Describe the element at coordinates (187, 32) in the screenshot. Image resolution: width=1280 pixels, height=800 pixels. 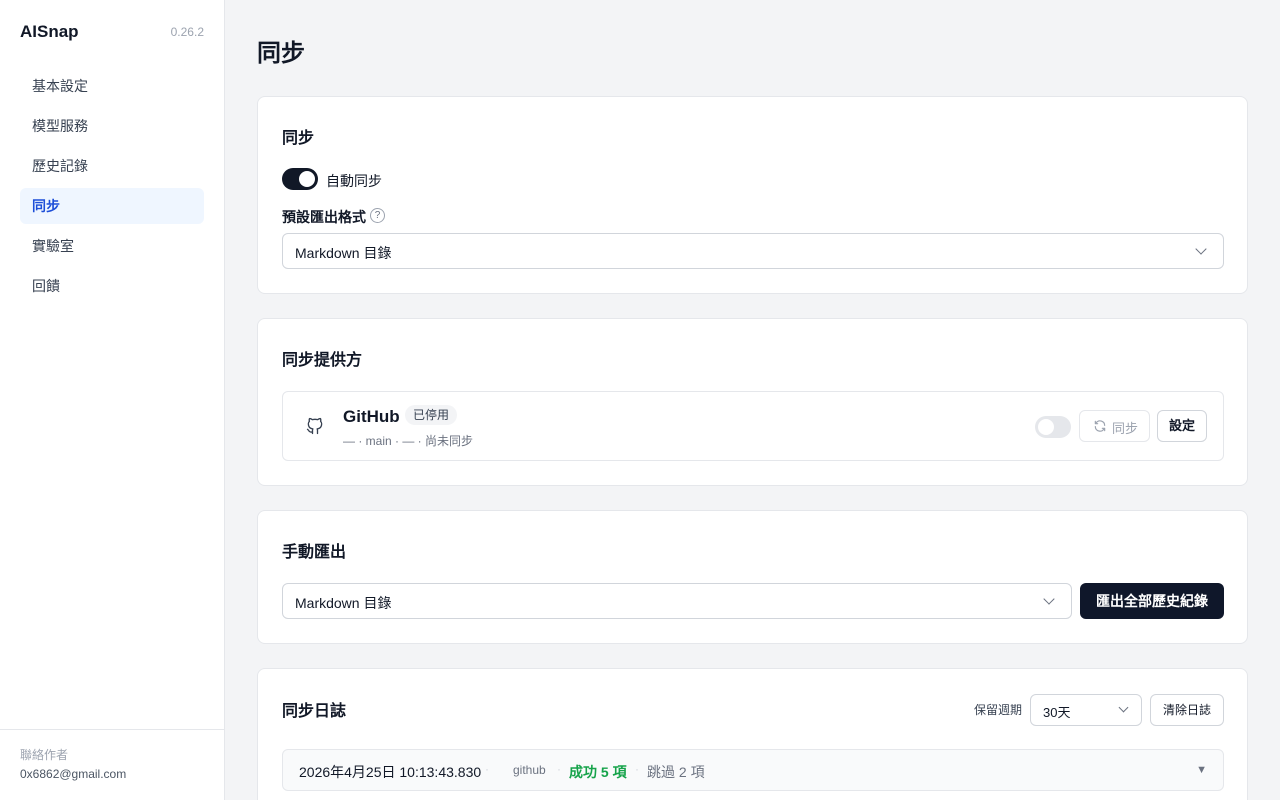
I see `app-version: 0.26.2` at that location.